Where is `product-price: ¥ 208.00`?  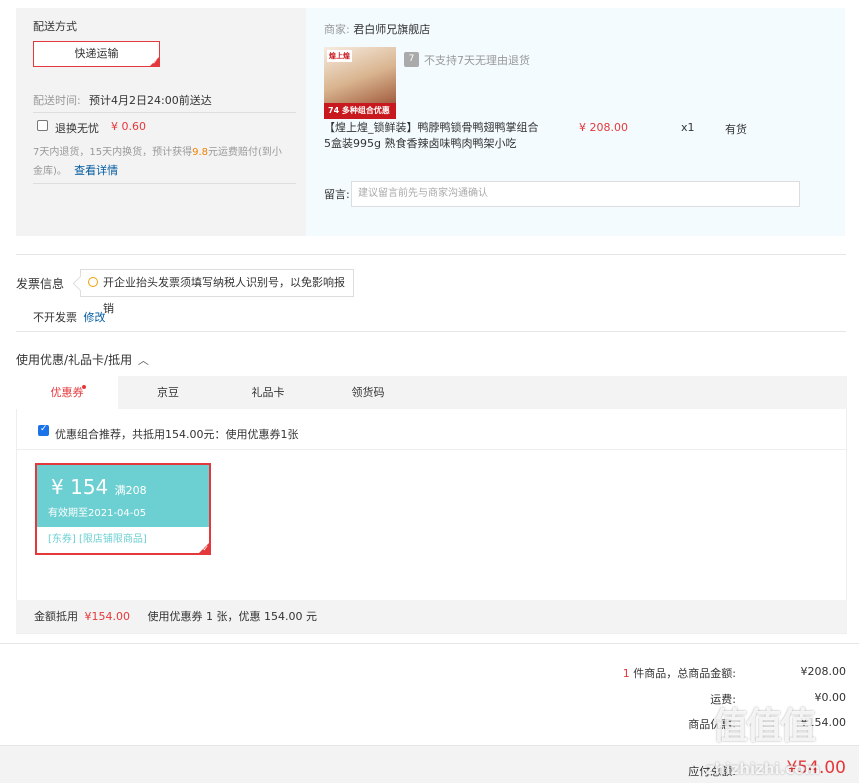 product-price: ¥ 208.00 is located at coordinates (603, 127).